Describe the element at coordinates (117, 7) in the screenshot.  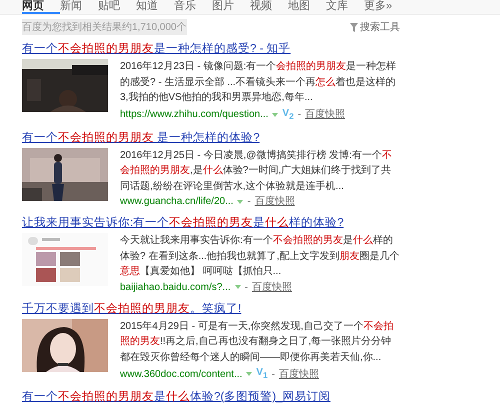
I see `nav-tab: 贴吧` at that location.